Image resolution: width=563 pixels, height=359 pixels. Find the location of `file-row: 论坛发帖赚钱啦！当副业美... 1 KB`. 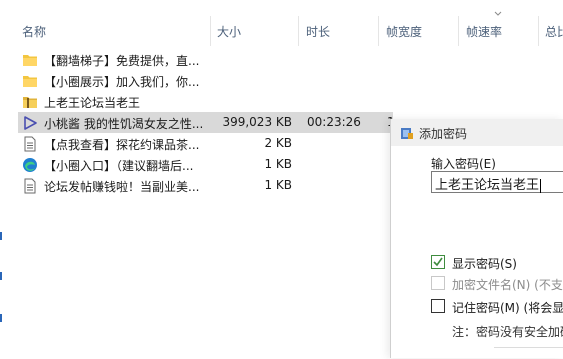

file-row: 论坛发帖赚钱啦！当副业美... 1 KB is located at coordinates (205, 185).